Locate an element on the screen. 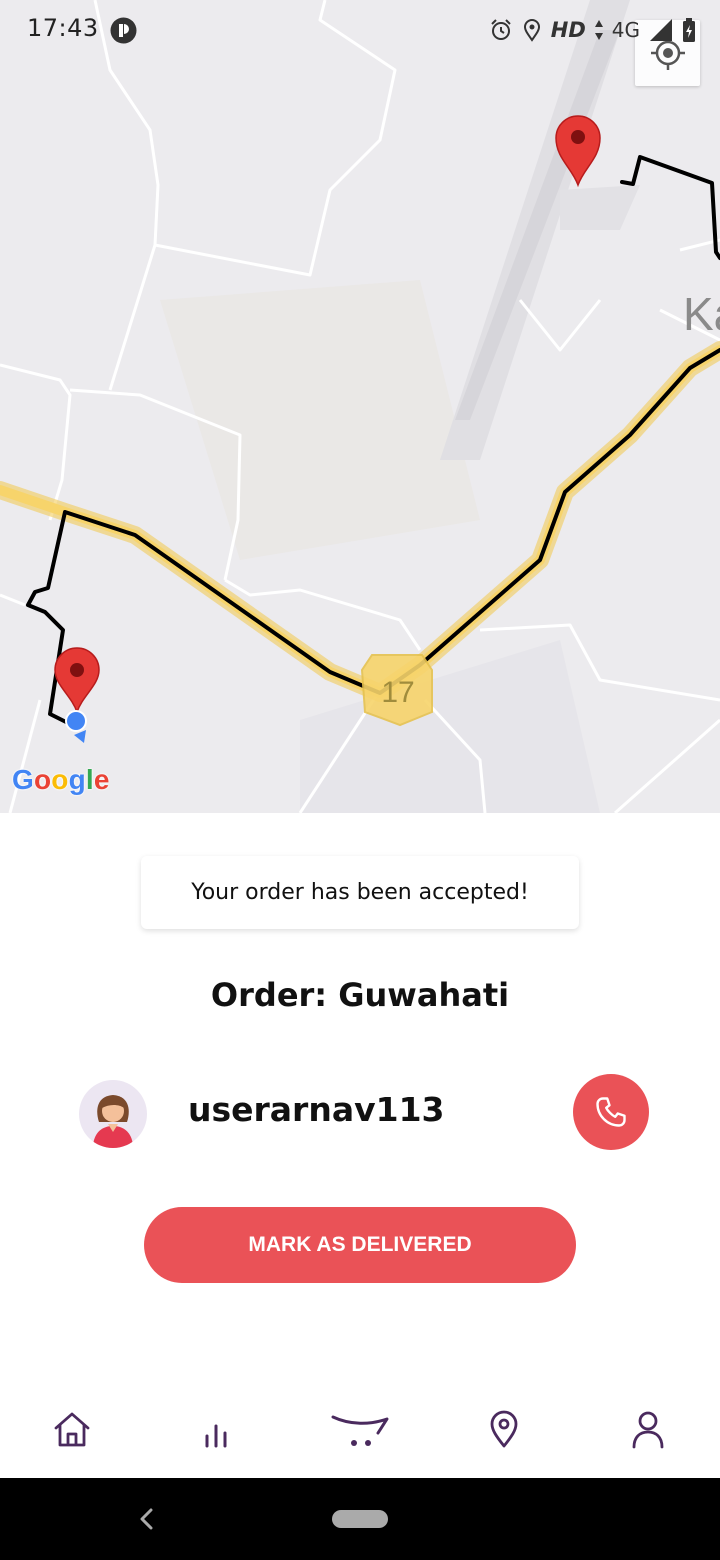 The width and height of the screenshot is (720, 1560). nav-cart is located at coordinates (360, 1429).